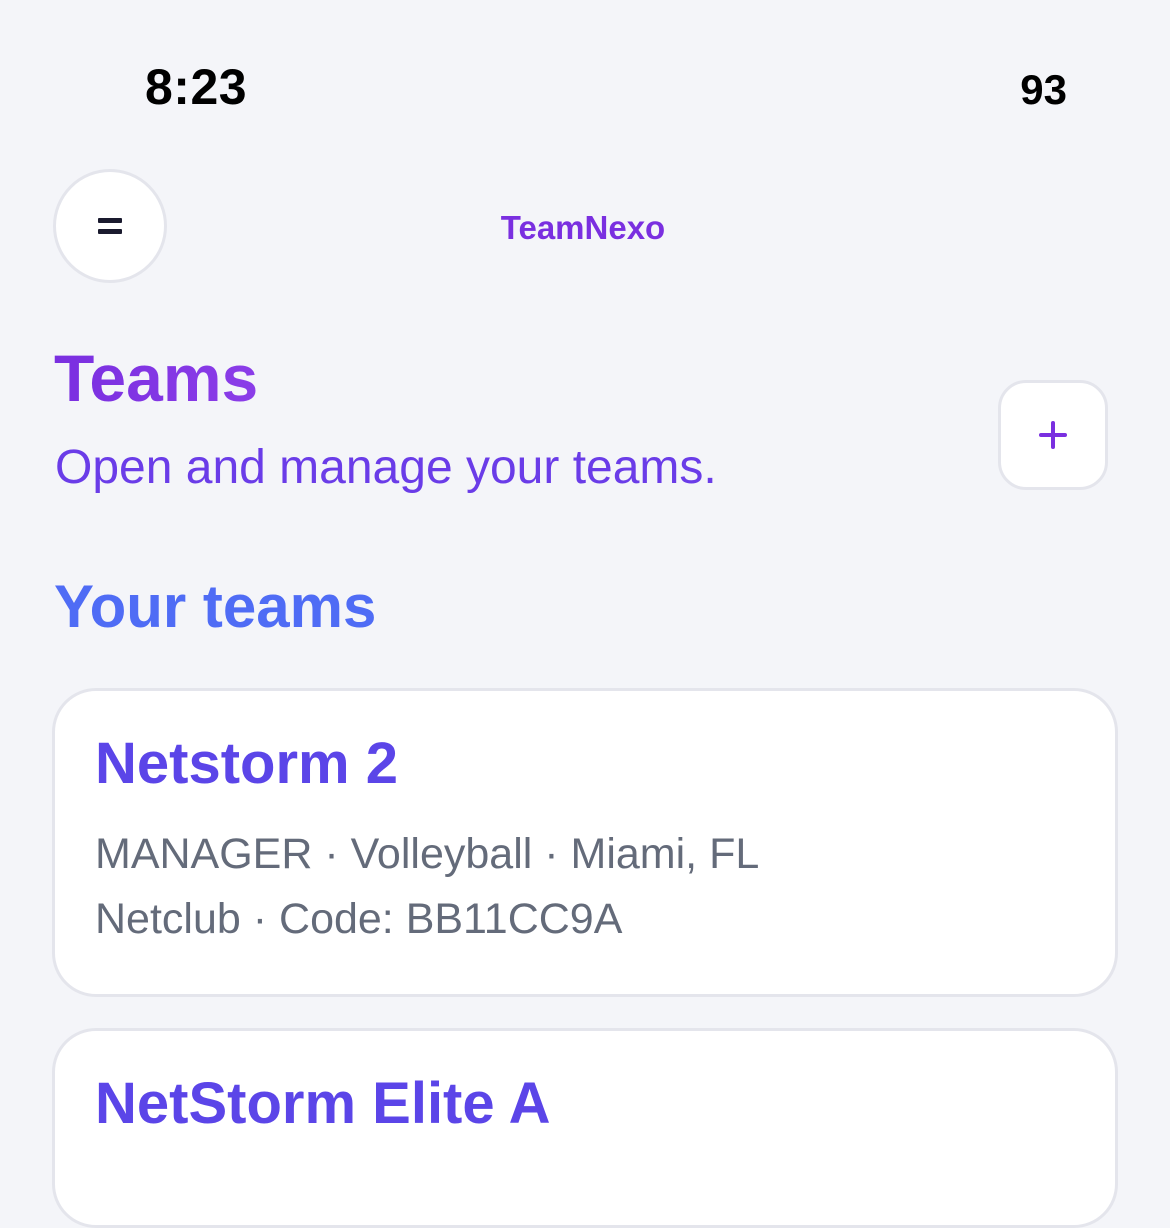 The width and height of the screenshot is (1170, 1228). I want to click on team-club-code: Netclub · Code: BB11CC9A, so click(359, 919).